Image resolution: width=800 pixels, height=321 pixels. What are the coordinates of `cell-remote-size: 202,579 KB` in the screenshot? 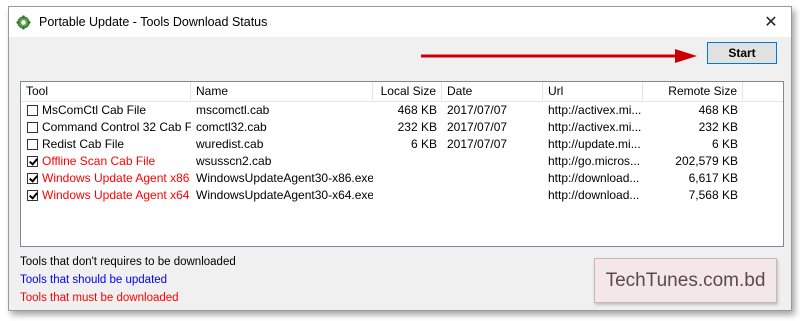 It's located at (706, 161).